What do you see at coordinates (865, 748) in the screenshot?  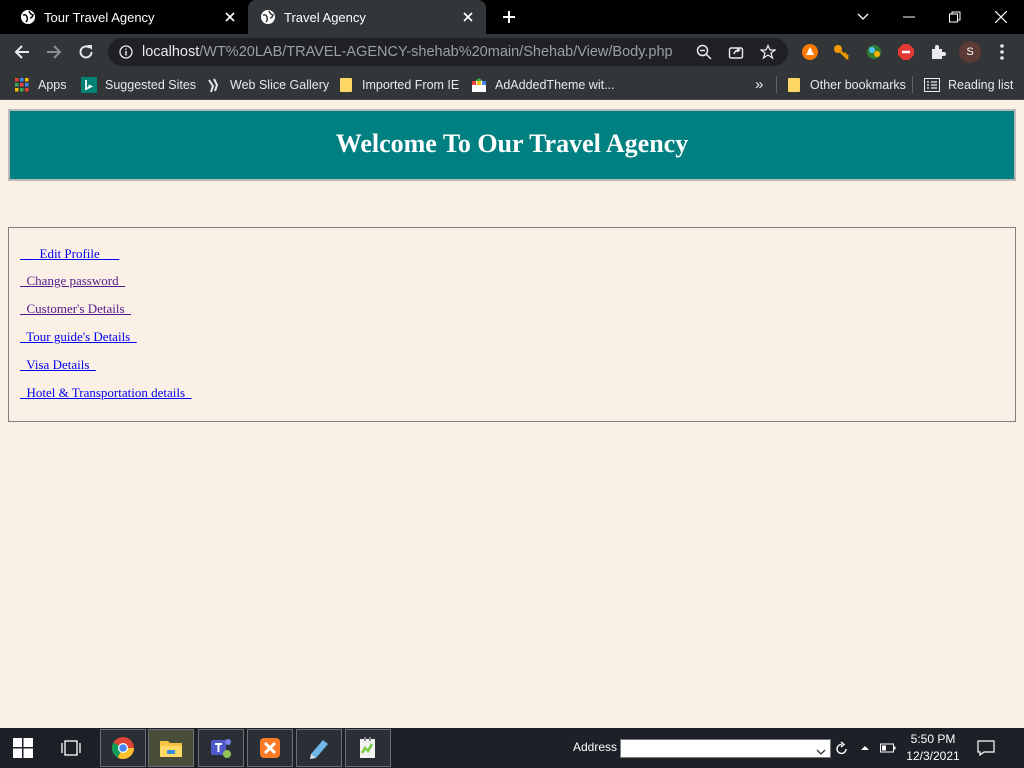 I see `tray-expand-icon` at bounding box center [865, 748].